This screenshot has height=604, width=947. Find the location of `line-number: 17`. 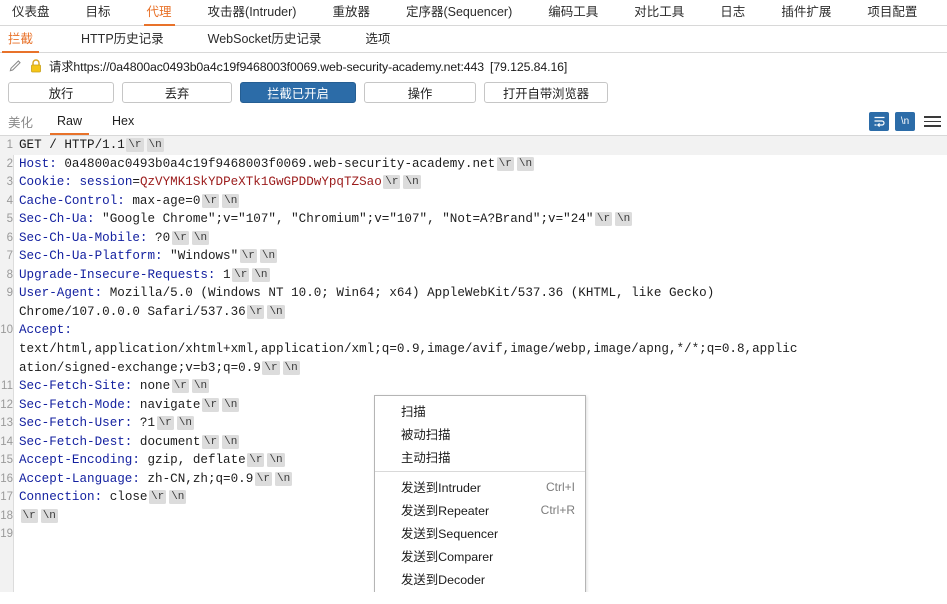

line-number: 17 is located at coordinates (6, 497).